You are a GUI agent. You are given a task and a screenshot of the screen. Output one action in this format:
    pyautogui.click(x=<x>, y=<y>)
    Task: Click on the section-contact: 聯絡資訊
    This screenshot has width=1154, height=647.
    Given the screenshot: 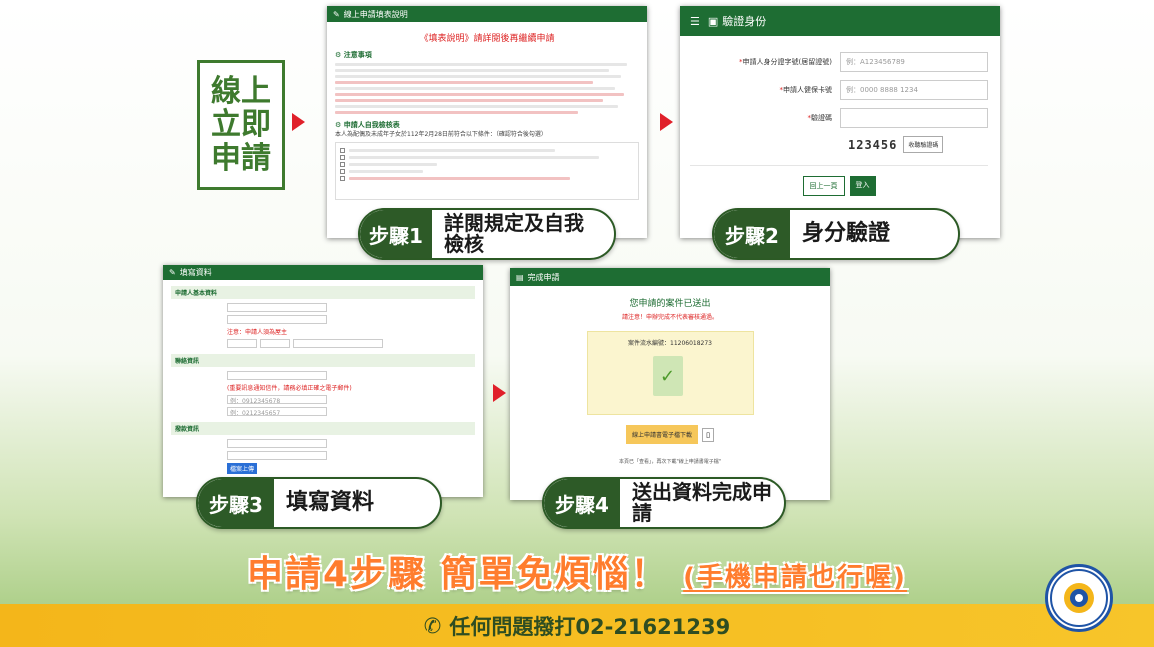 What is the action you would take?
    pyautogui.click(x=323, y=360)
    